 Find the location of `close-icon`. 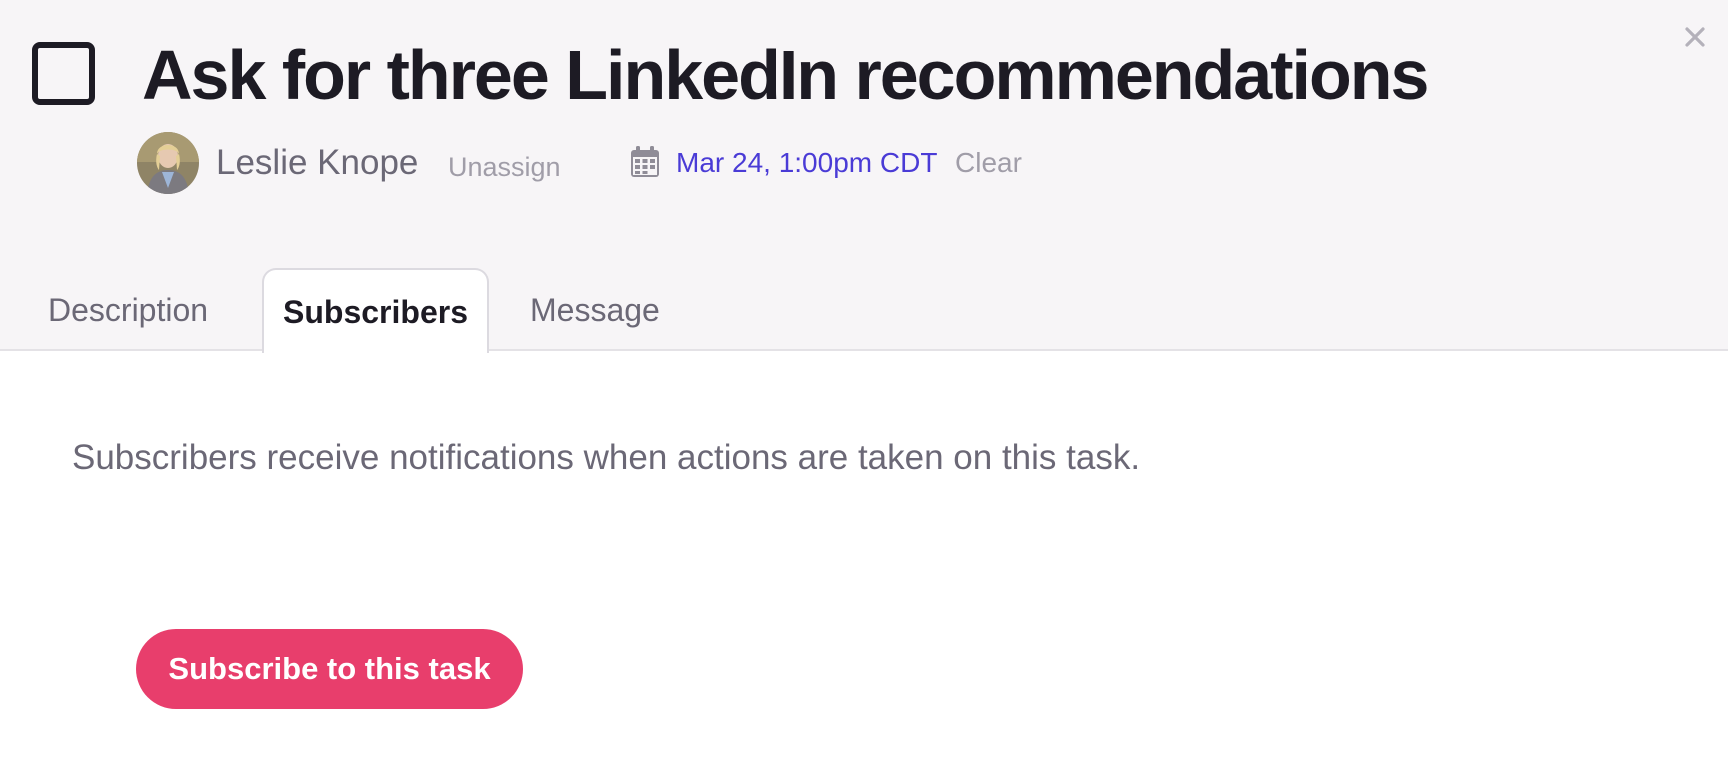

close-icon is located at coordinates (1695, 37).